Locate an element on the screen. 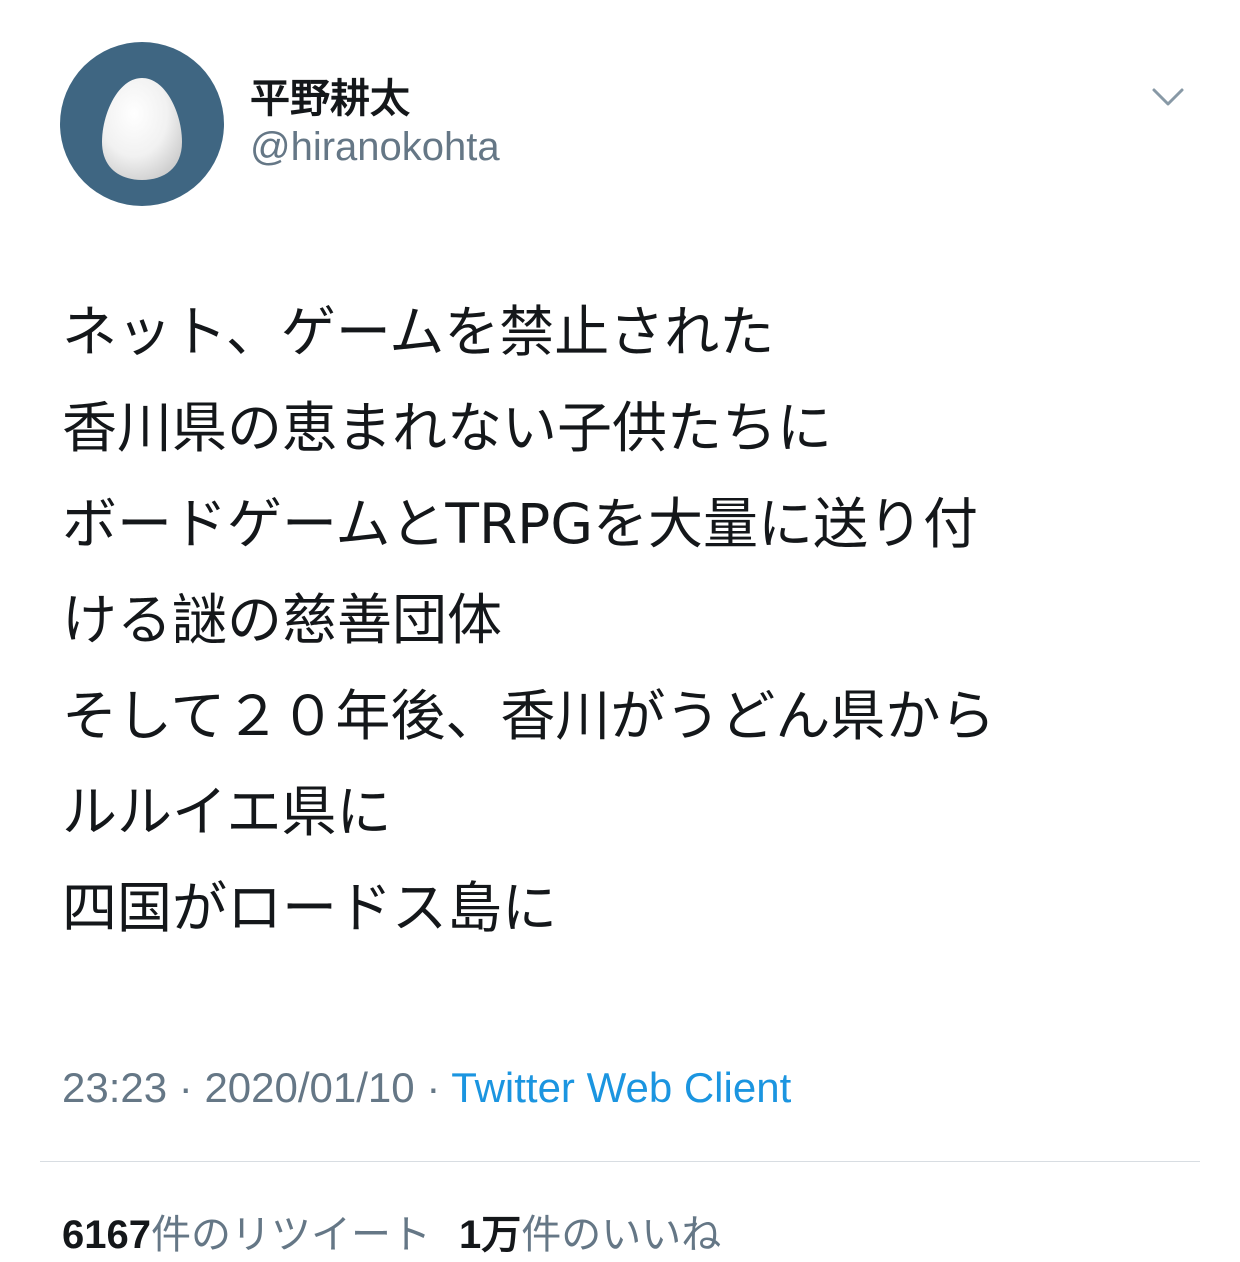 Image resolution: width=1240 pixels, height=1262 pixels. retweets-stat: 6167件のリツイート is located at coordinates (246, 1235).